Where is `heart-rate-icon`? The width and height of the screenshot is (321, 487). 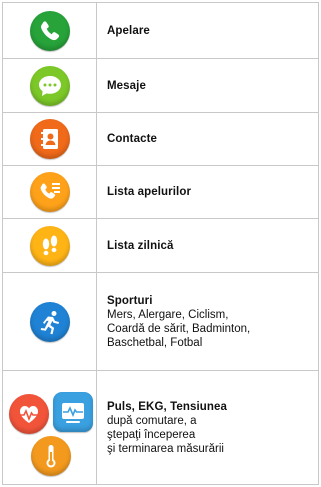 heart-rate-icon is located at coordinates (29, 413).